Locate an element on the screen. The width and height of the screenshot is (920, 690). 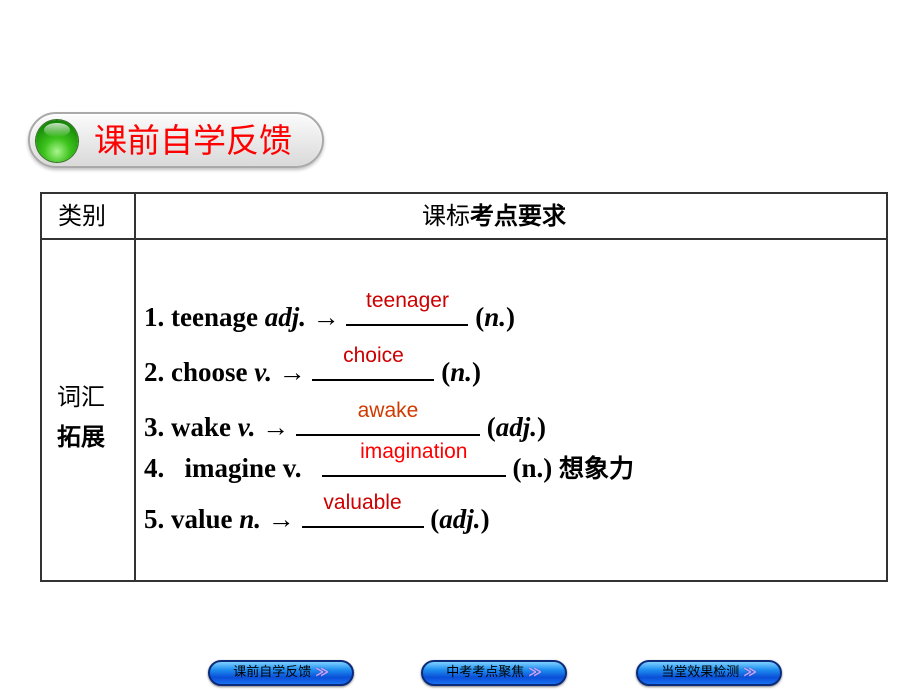
vocab-item-5: 5. value n. → valuable (adj.) is located at coordinates (317, 512).